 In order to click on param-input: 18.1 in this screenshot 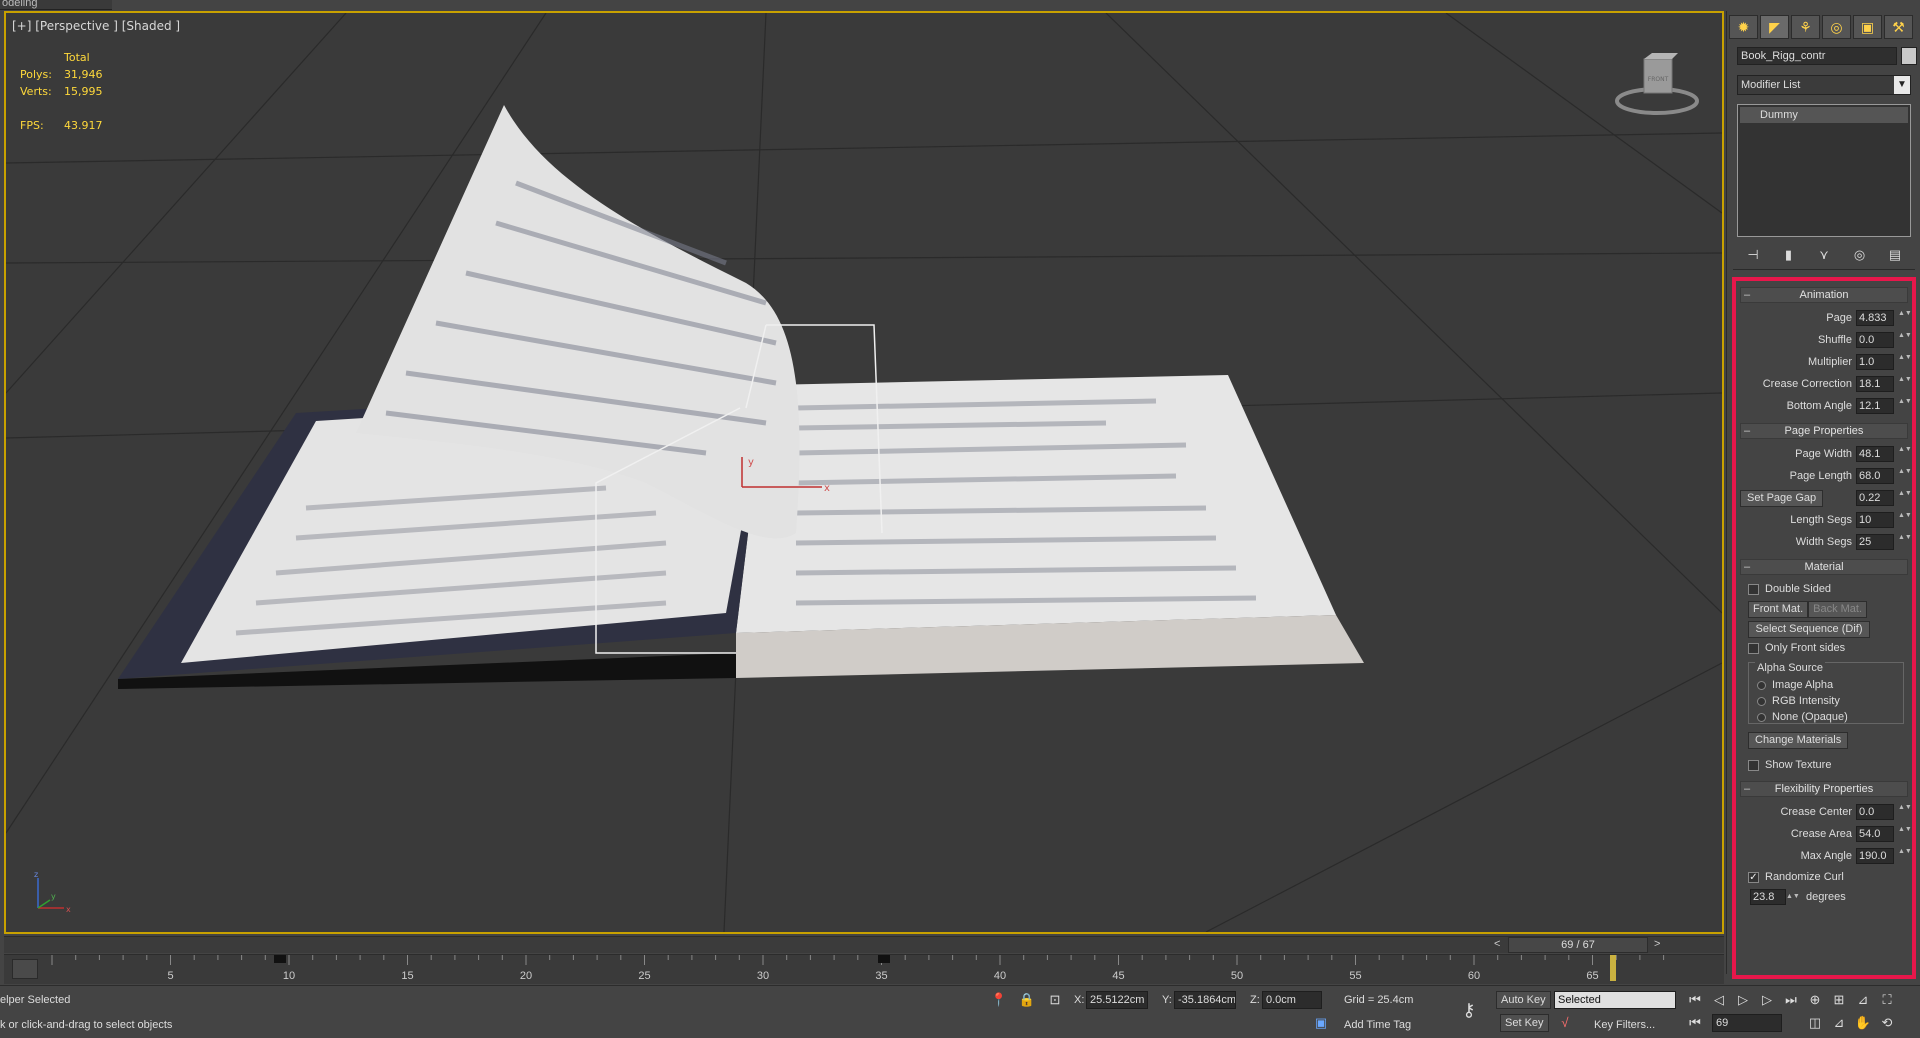, I will do `click(1875, 384)`.